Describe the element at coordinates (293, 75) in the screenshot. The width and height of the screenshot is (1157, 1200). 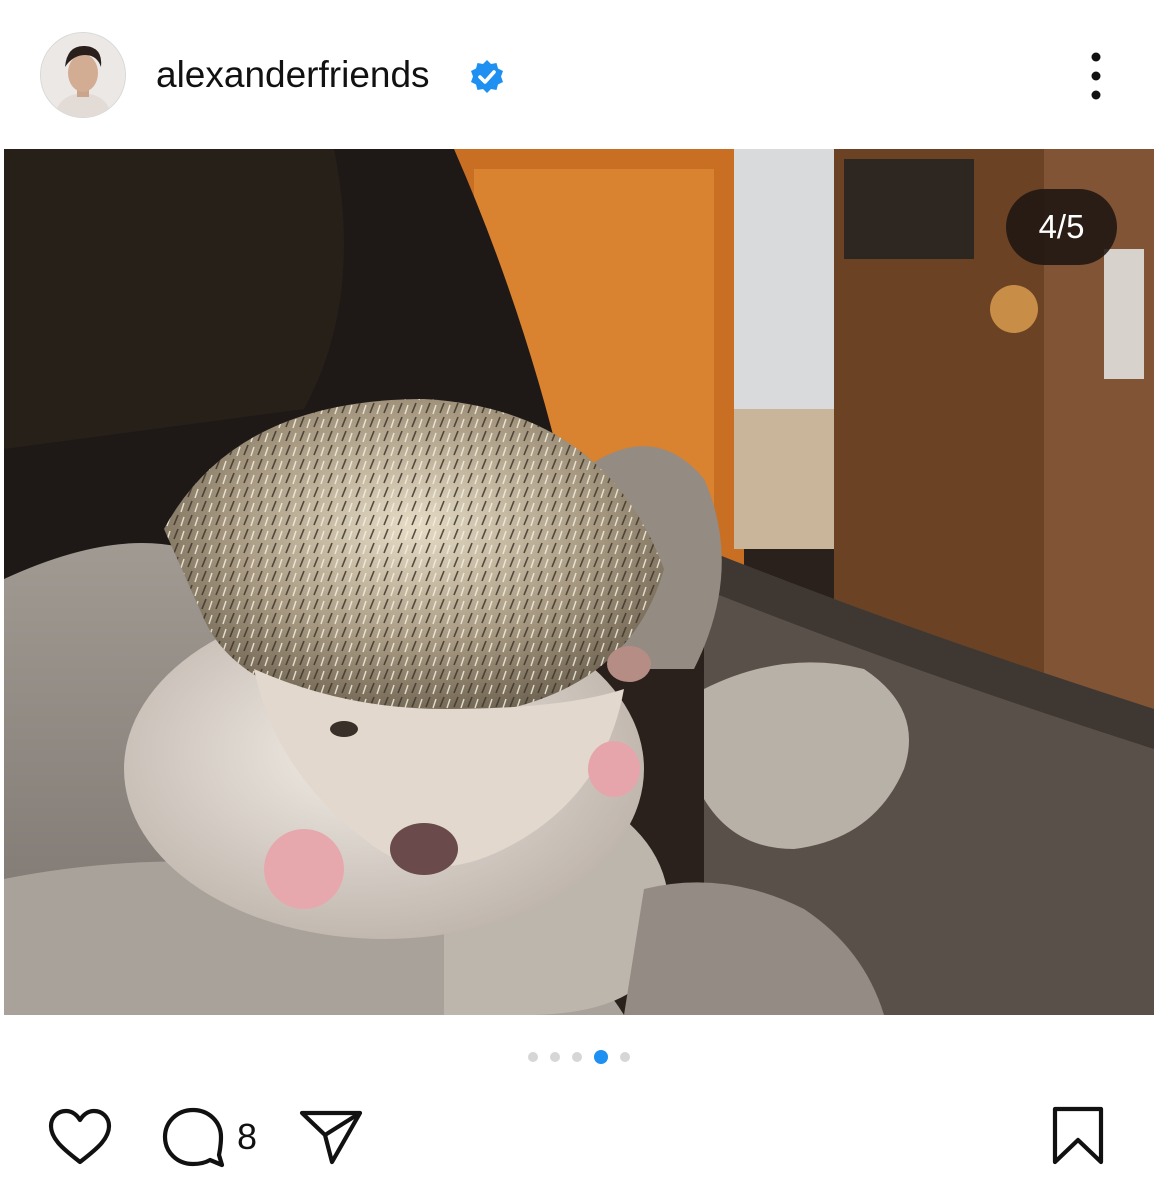
I see `username: alexanderfriends` at that location.